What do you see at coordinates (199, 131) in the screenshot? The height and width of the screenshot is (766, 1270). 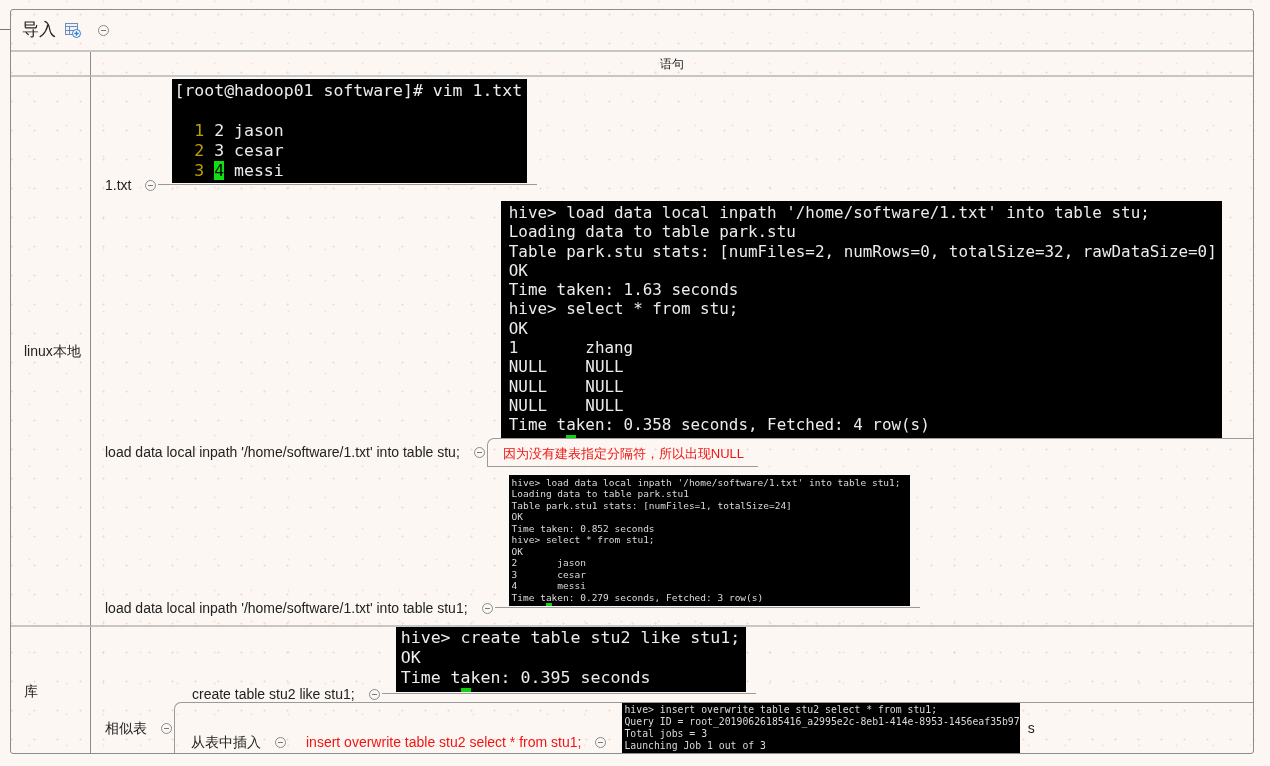 I see `line-number: 1` at bounding box center [199, 131].